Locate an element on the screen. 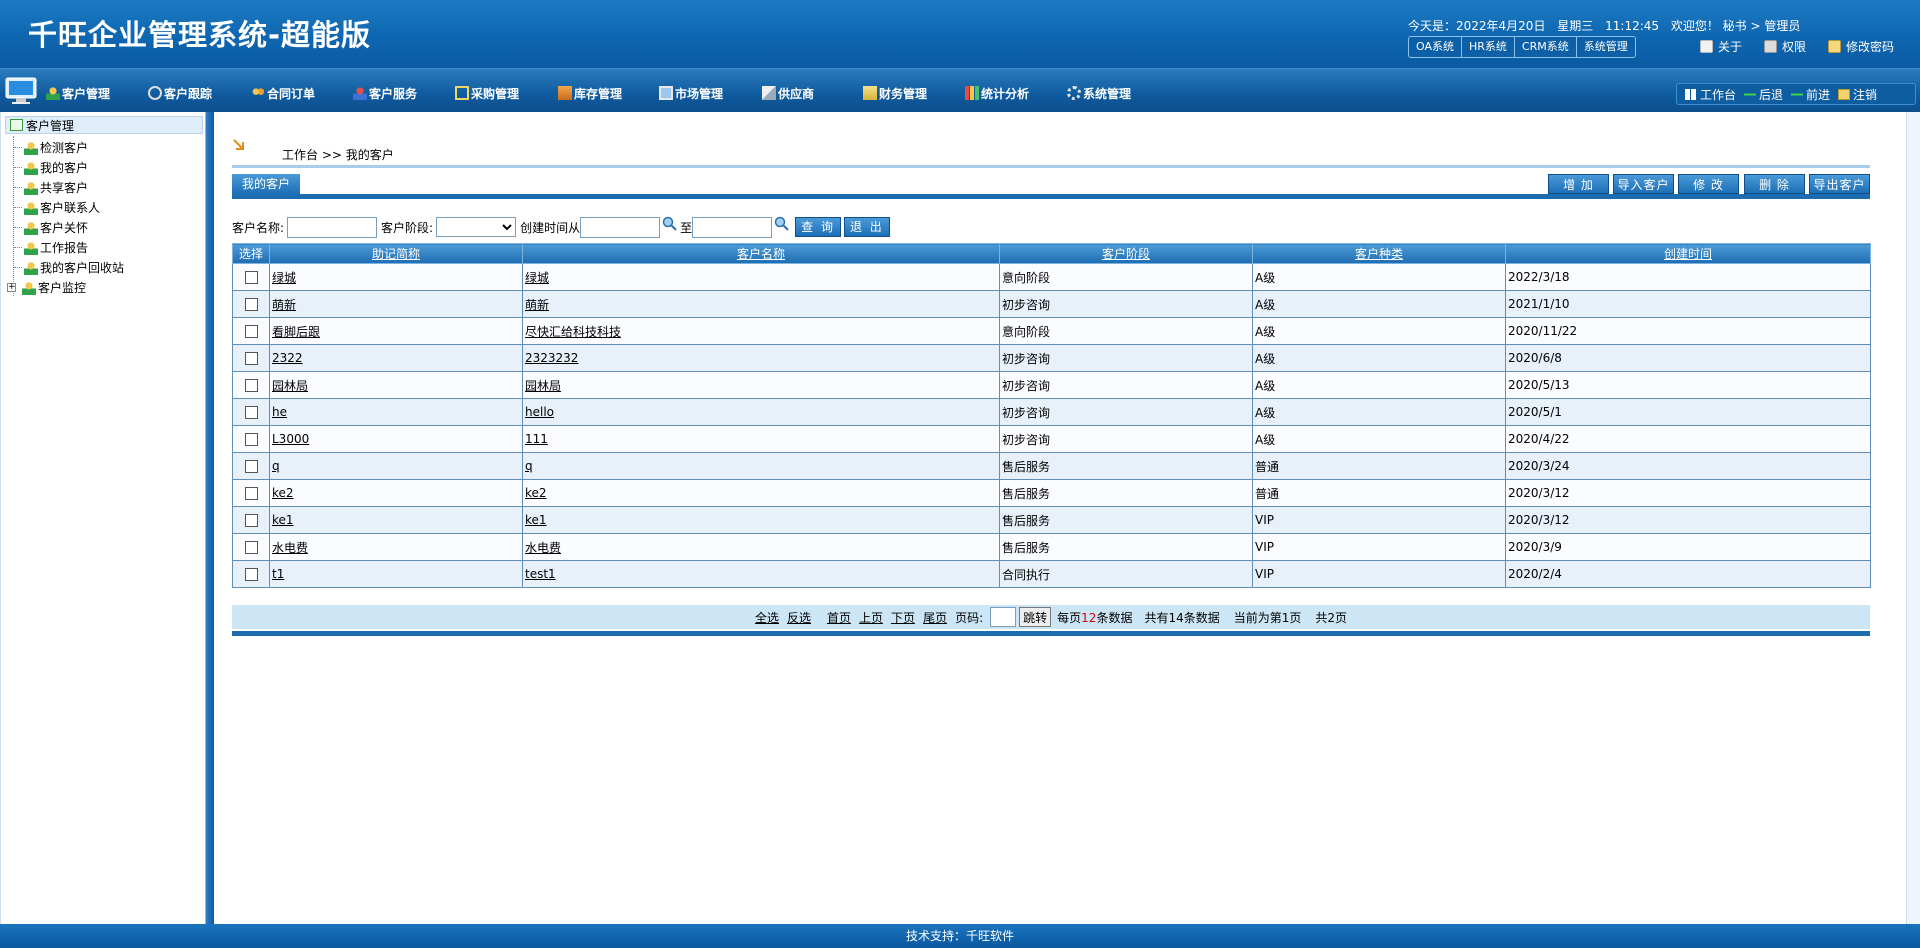 This screenshot has width=1920, height=948. delete-button: 删 除 is located at coordinates (1774, 184).